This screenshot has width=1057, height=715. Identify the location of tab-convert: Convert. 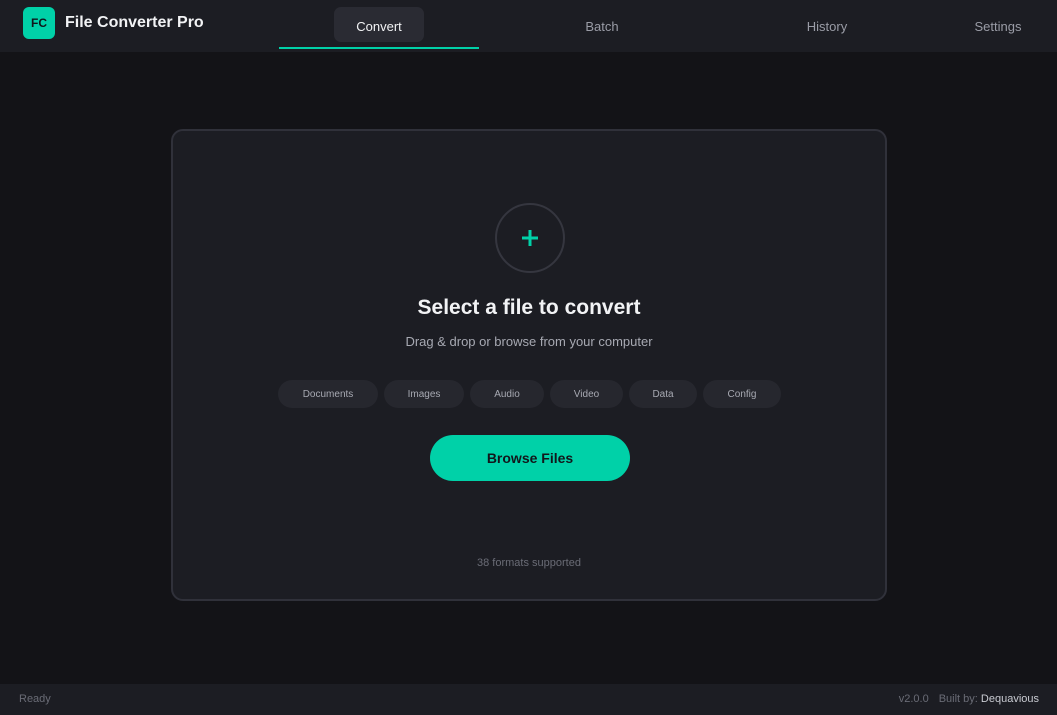
(379, 26).